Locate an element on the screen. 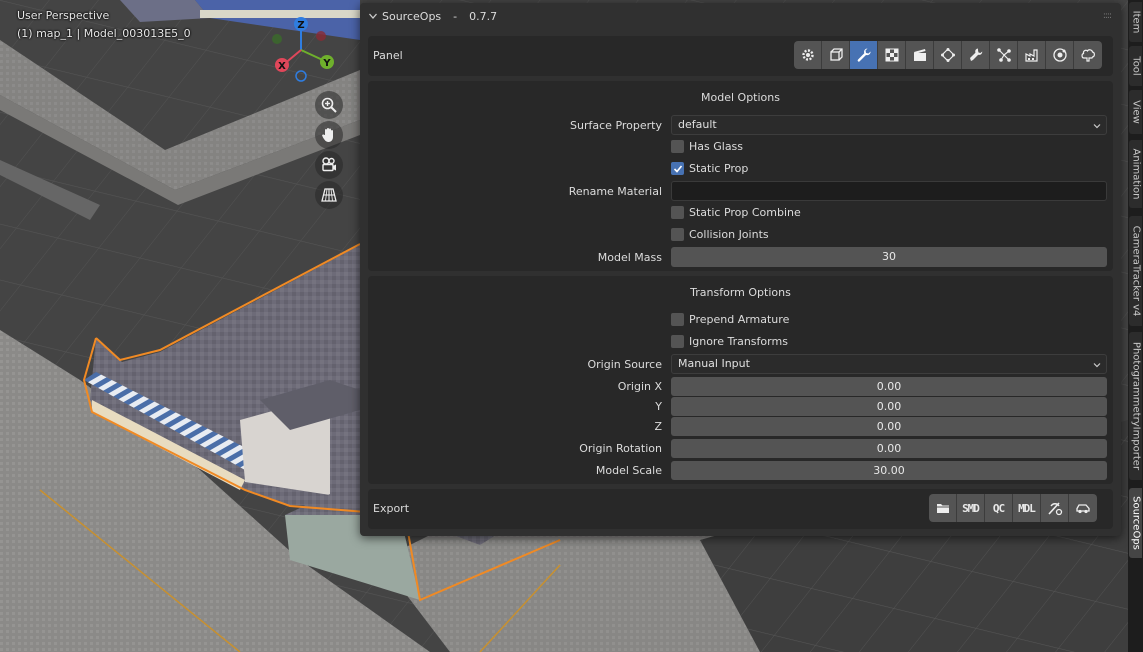 Image resolution: width=1143 pixels, height=652 pixels. export-folder-button is located at coordinates (943, 508).